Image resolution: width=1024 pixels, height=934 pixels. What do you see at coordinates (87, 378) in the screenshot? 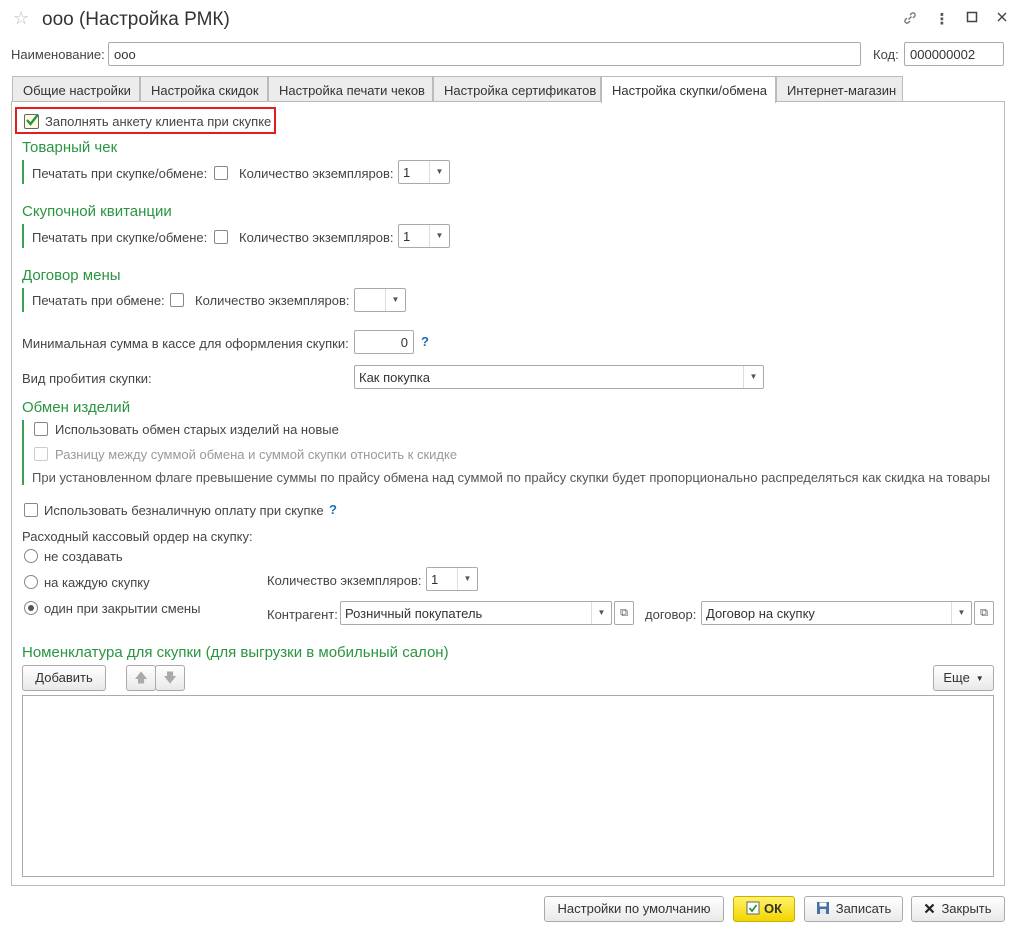
I see `punch-type-label: Вид пробития скупки:` at bounding box center [87, 378].